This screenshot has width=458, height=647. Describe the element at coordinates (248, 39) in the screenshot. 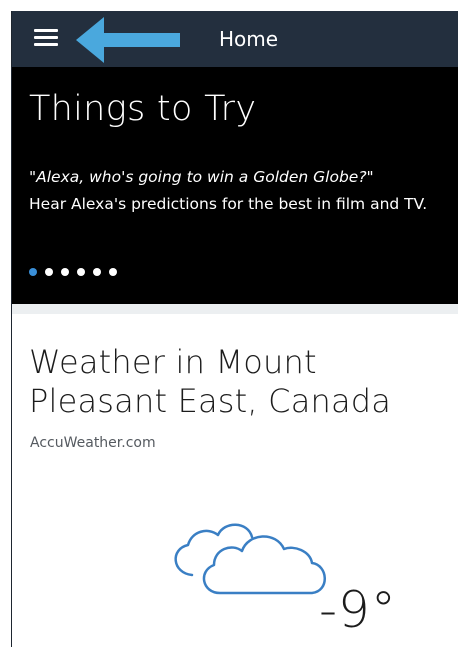

I see `page-title: Home` at that location.